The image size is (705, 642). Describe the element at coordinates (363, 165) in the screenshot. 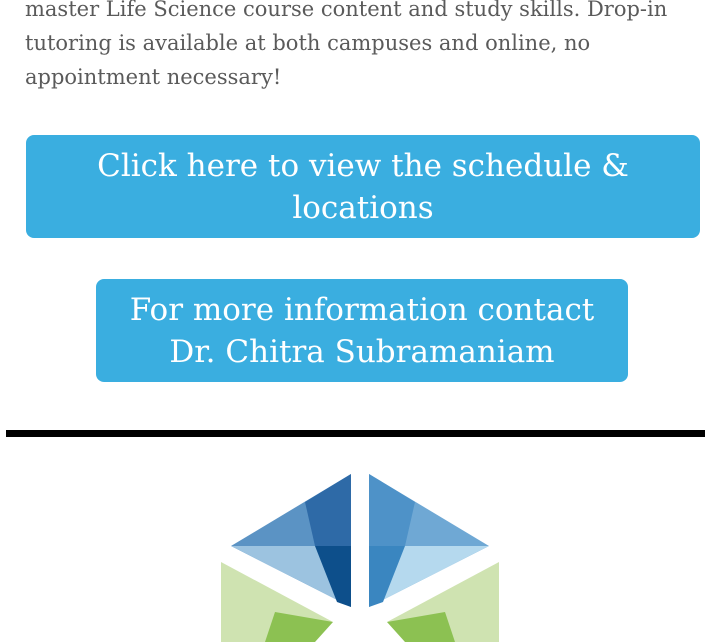

I see `view-schedule-button-label-line1: Click here to view the schedule &` at that location.